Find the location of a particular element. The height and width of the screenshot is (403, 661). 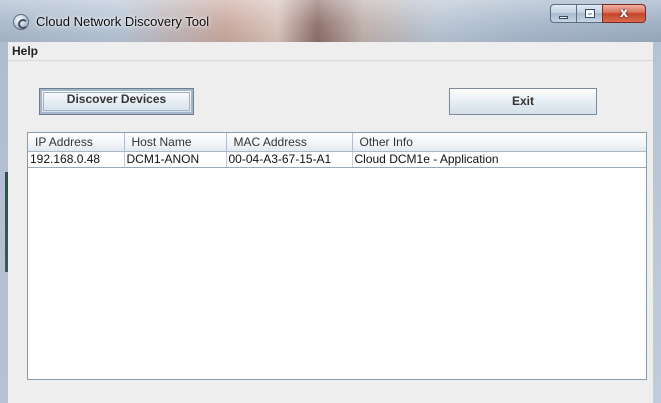

window-frame-right is located at coordinates (657, 222).